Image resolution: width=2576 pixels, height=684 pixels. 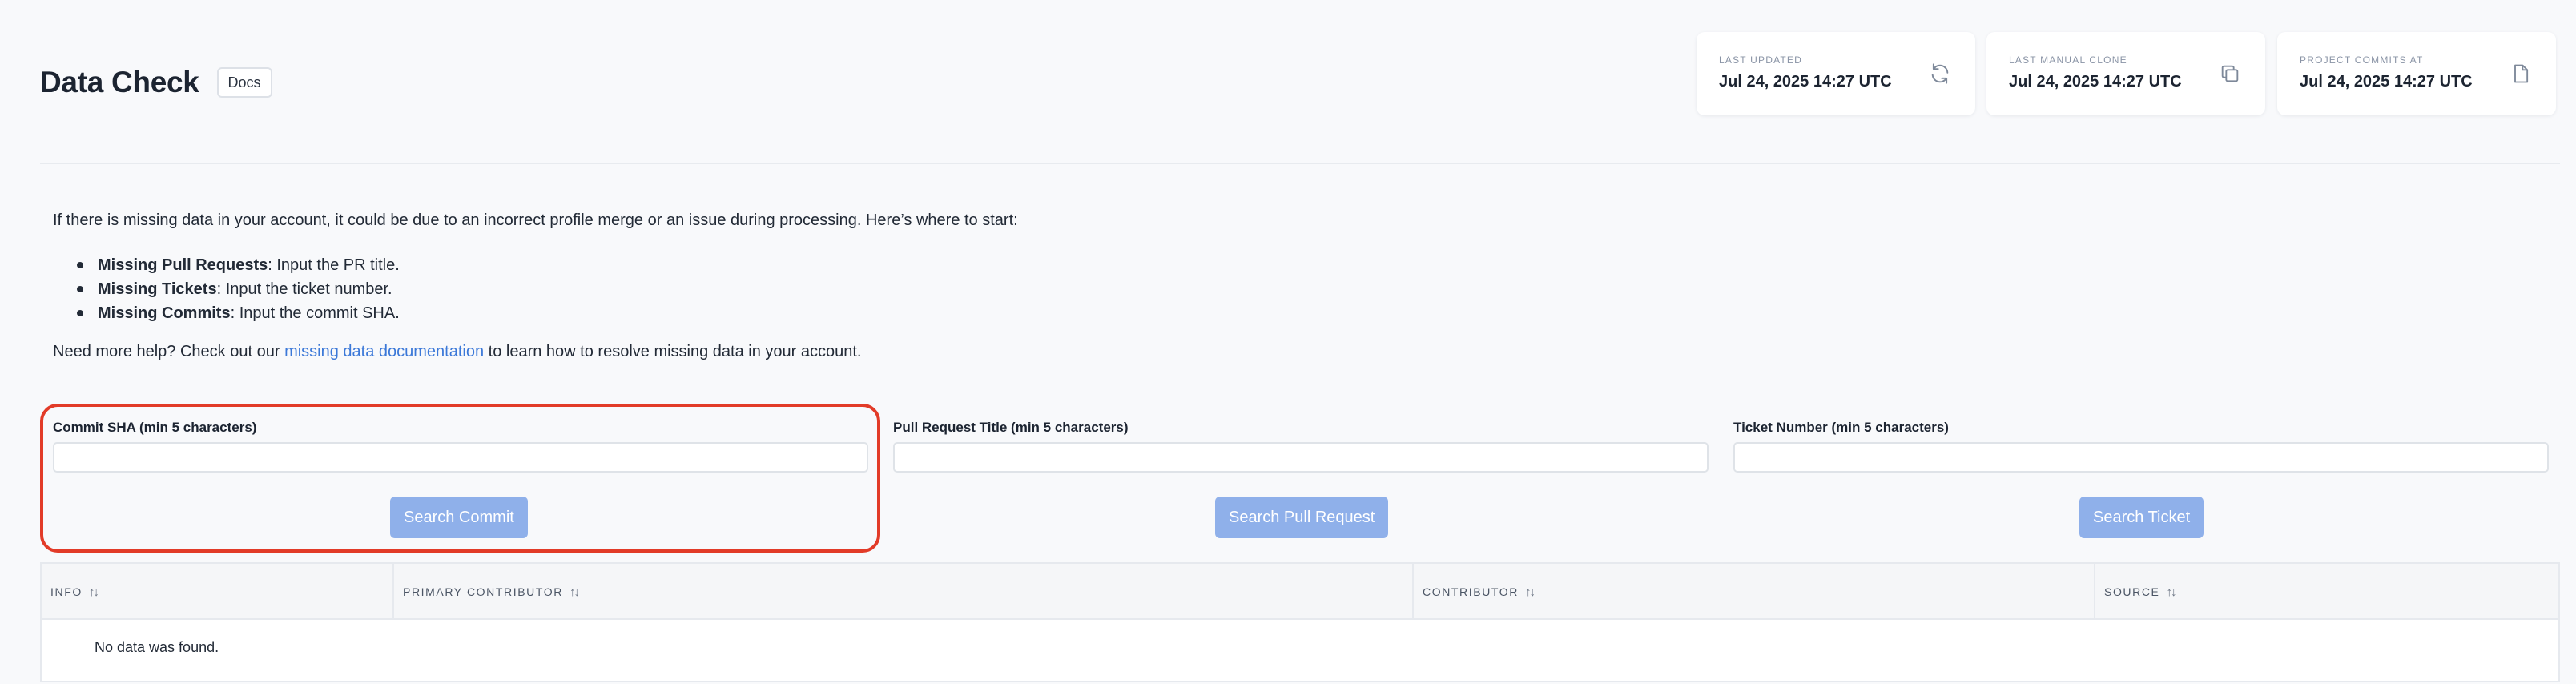 I want to click on column-title: PRIMARY CONTRIBUTOR, so click(x=483, y=591).